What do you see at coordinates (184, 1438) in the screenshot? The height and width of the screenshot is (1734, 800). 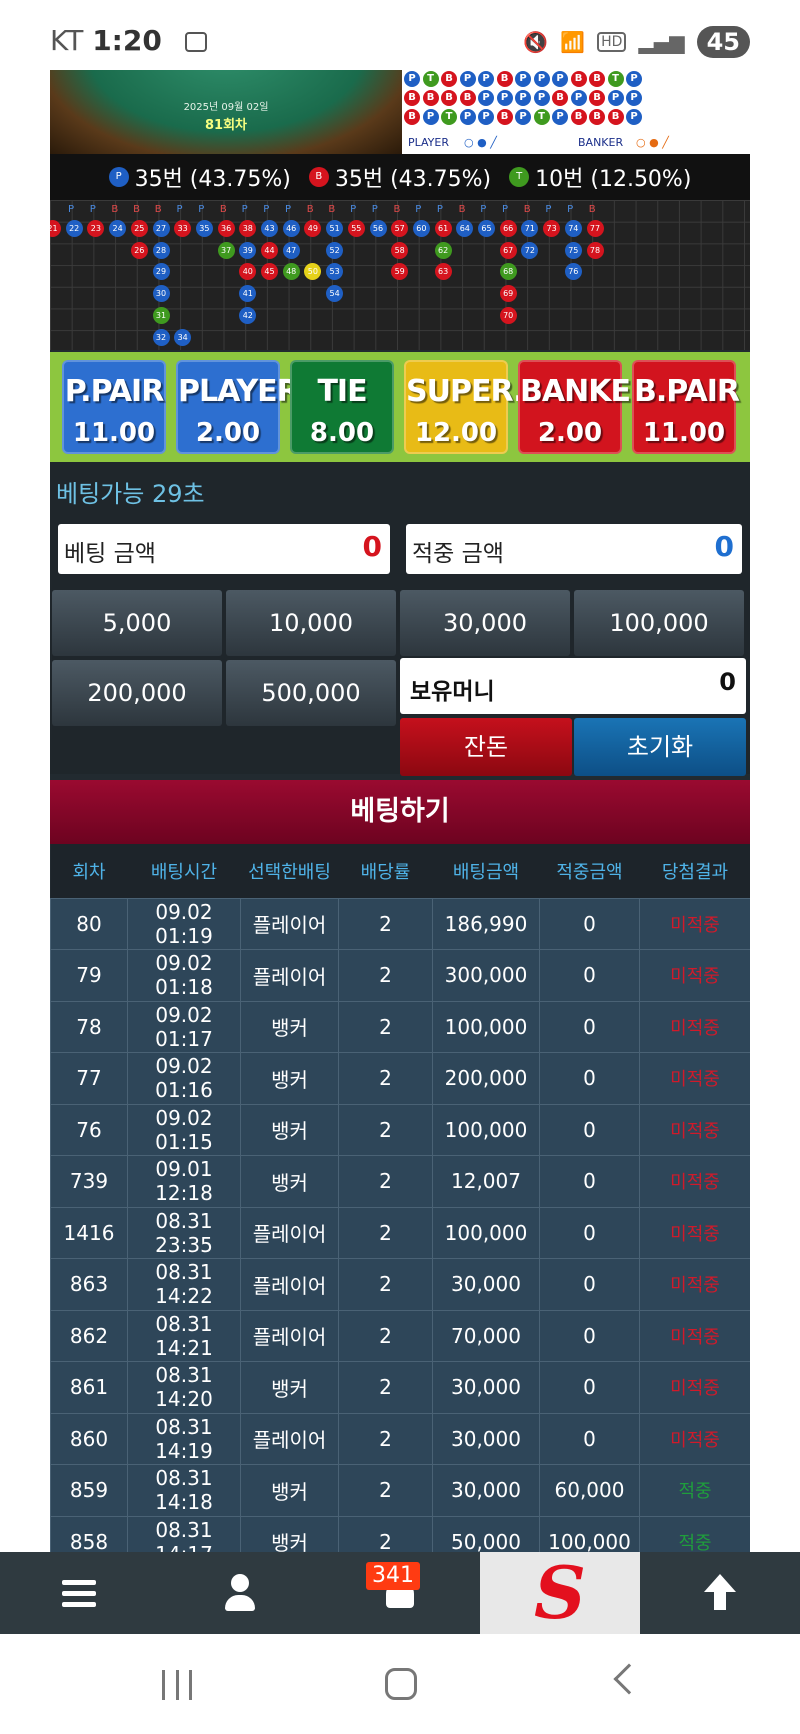 I see `history-cell: 08.31 14:19` at bounding box center [184, 1438].